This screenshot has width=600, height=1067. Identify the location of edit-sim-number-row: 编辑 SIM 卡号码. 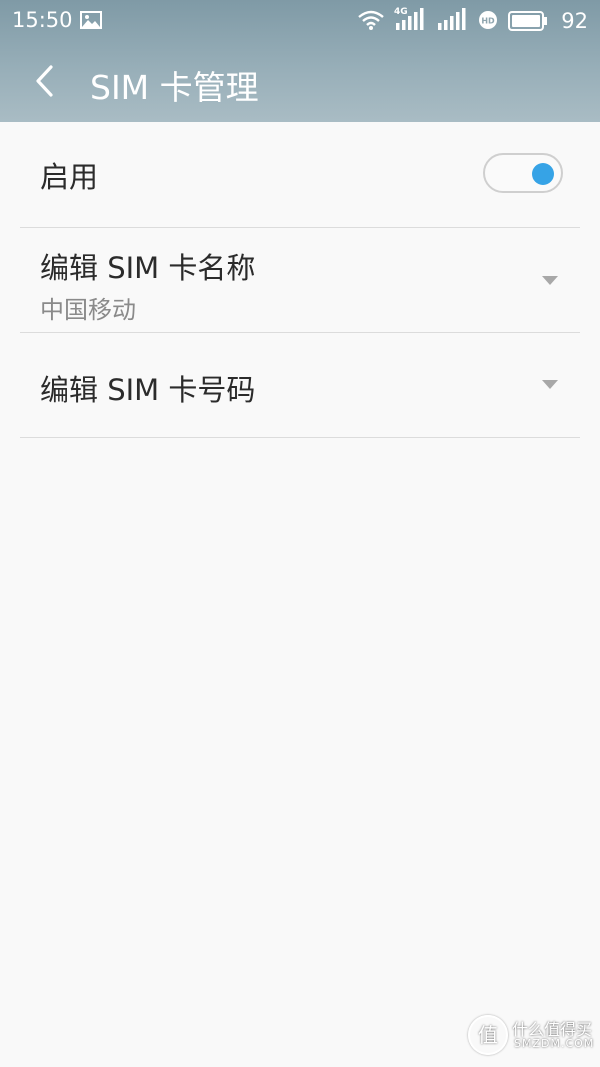
(300, 385).